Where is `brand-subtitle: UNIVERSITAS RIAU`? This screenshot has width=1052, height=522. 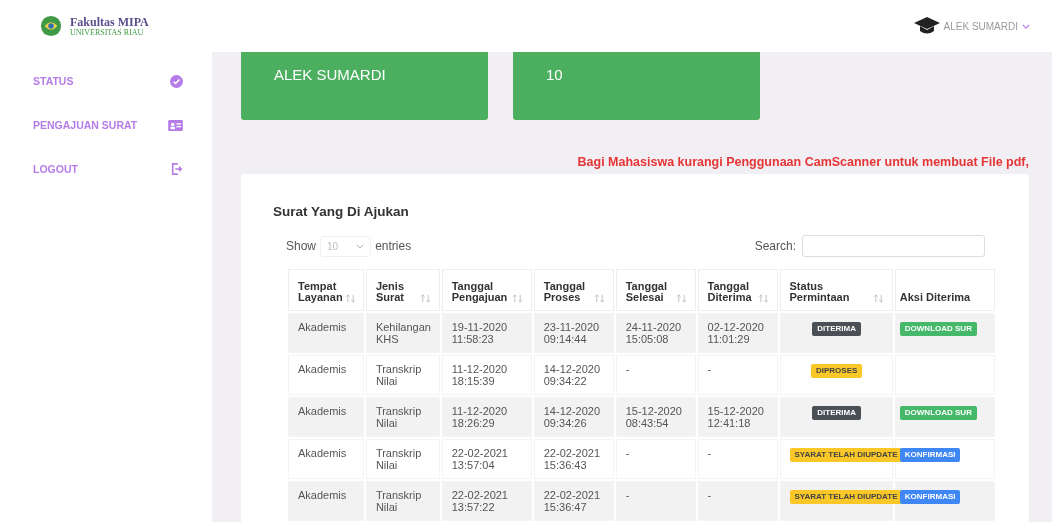 brand-subtitle: UNIVERSITAS RIAU is located at coordinates (107, 32).